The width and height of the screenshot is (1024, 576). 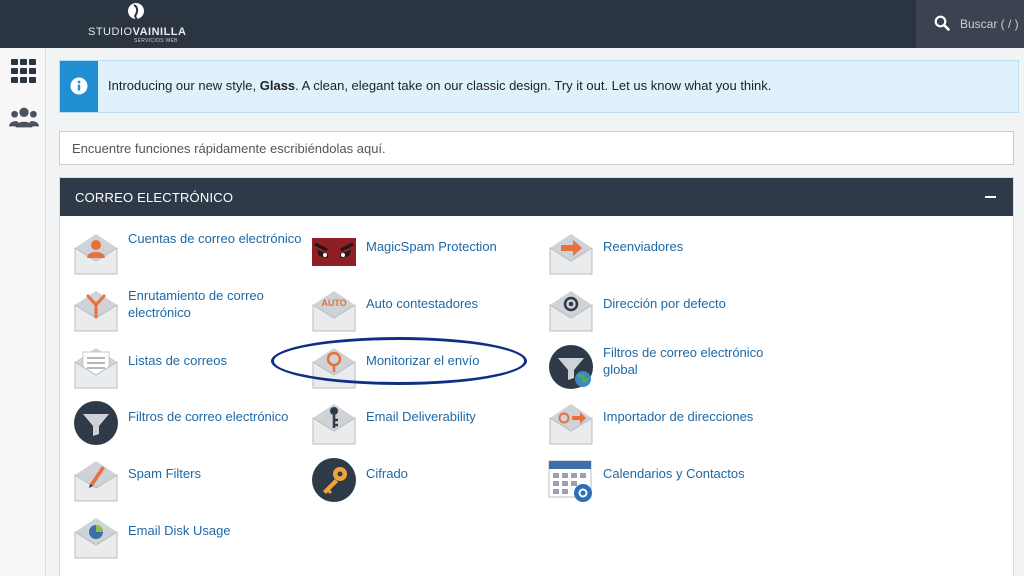 What do you see at coordinates (96, 254) in the screenshot?
I see `email-accounts-icon` at bounding box center [96, 254].